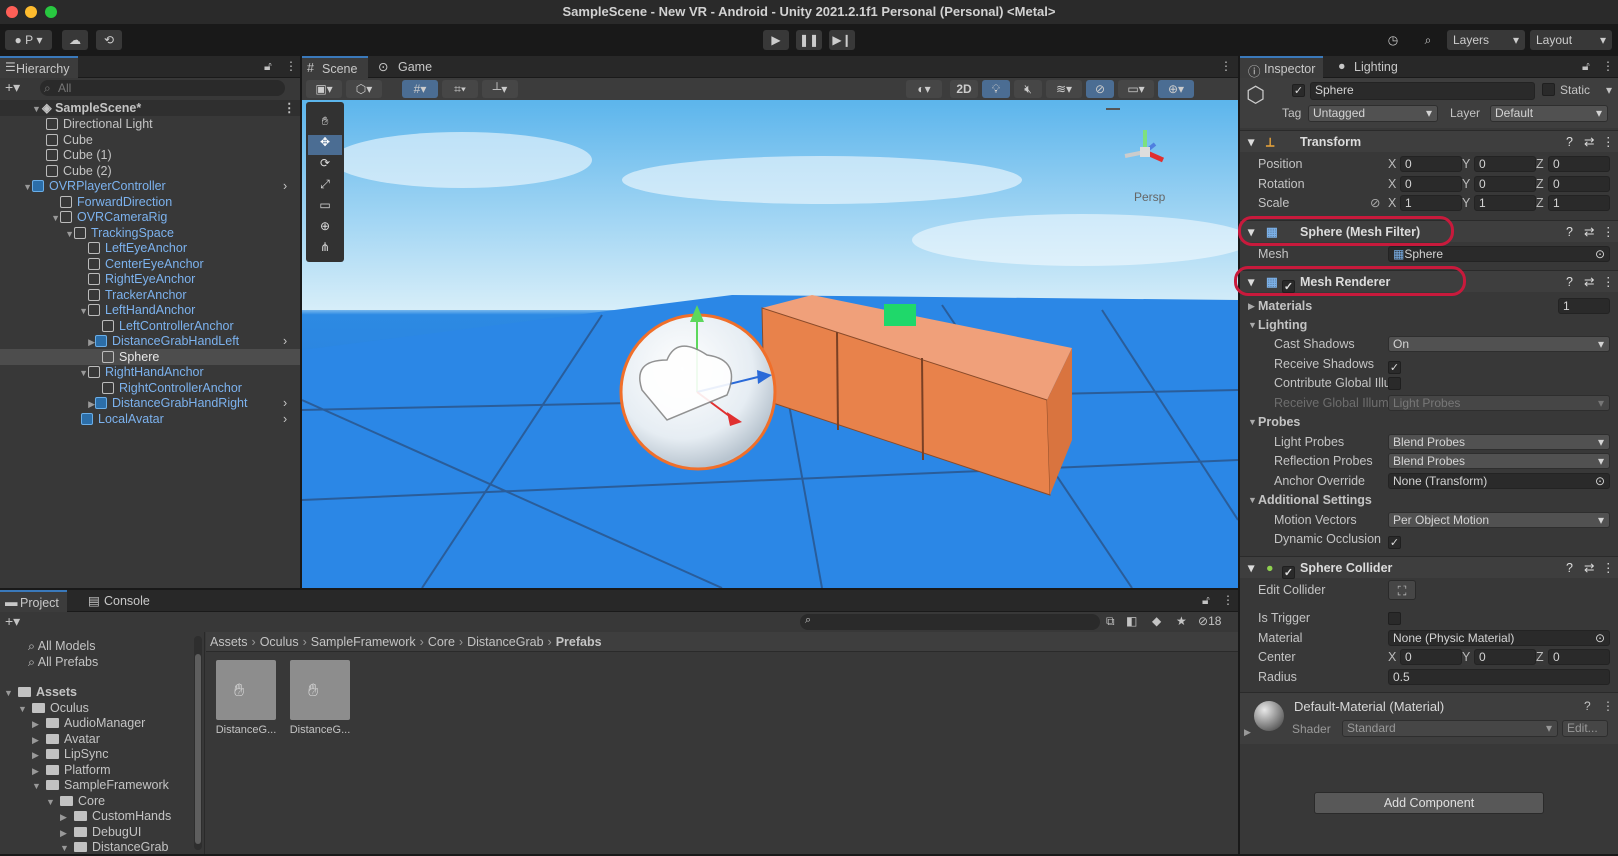  Describe the element at coordinates (150, 372) in the screenshot. I see `hierarchy-item: ▼ RightHandAnchor` at that location.